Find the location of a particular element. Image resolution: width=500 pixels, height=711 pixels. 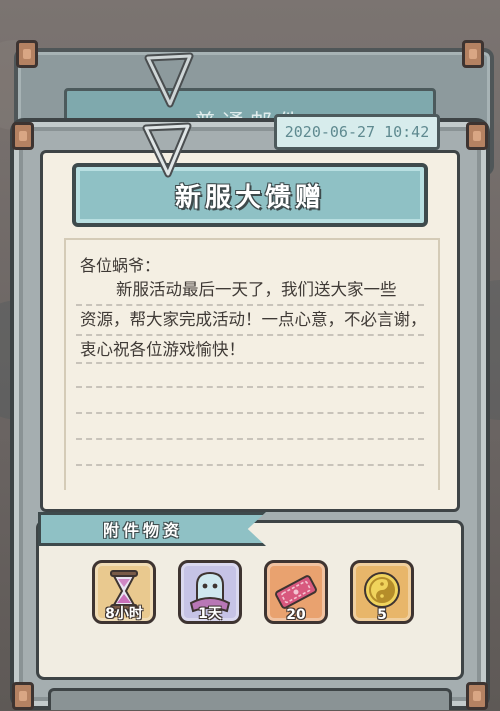

attachment-item-coin: 5 is located at coordinates (382, 592).